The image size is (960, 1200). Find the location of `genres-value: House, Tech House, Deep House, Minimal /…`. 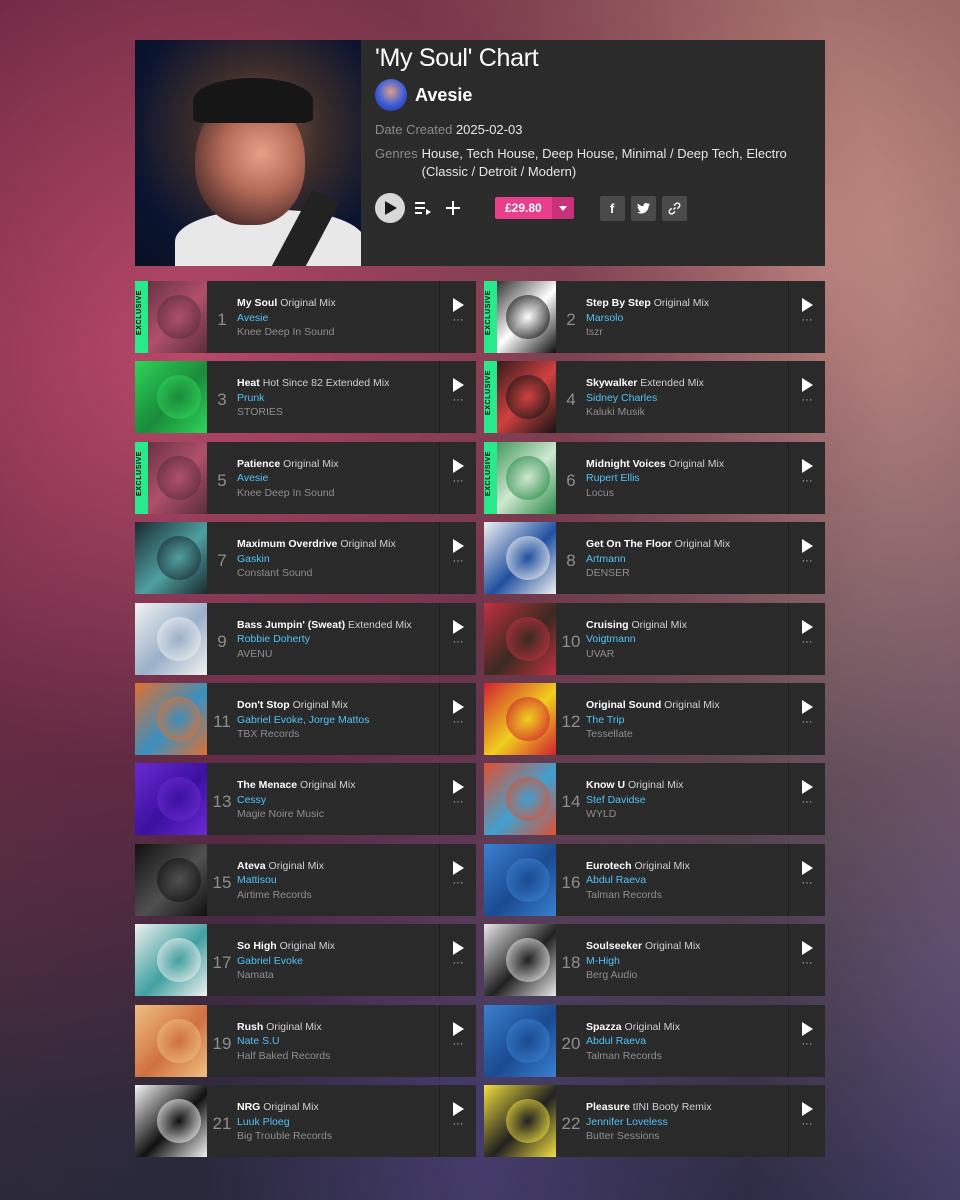

genres-value: House, Tech House, Deep House, Minimal /… is located at coordinates (623, 163).